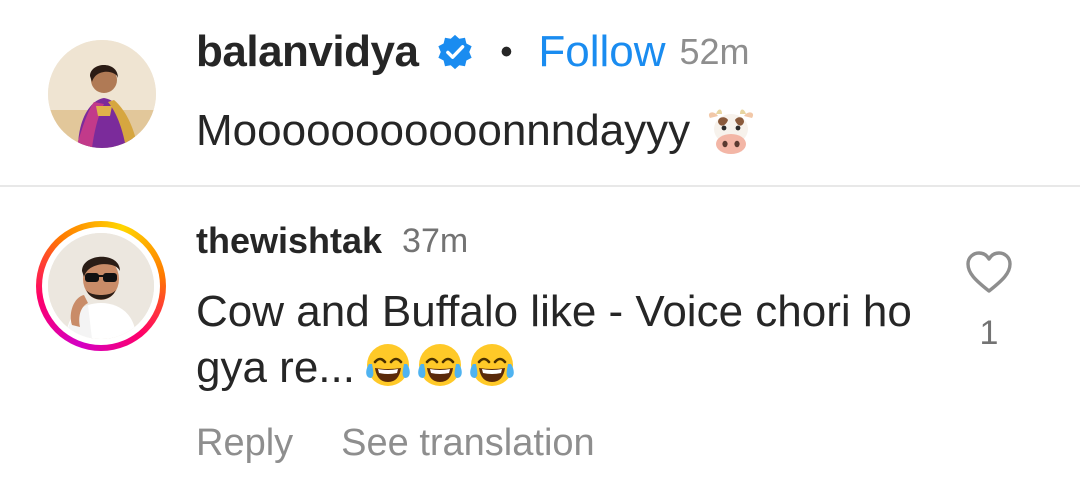 Image resolution: width=1080 pixels, height=500 pixels. Describe the element at coordinates (714, 51) in the screenshot. I see `caption-timestamp: 52m` at that location.